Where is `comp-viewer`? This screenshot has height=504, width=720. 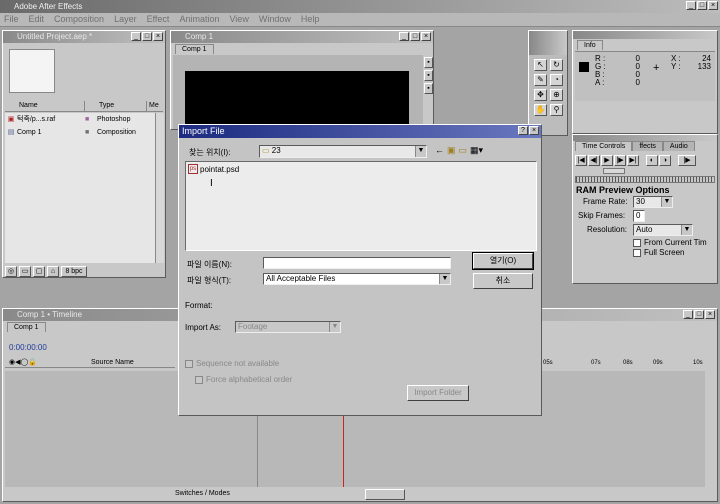 comp-viewer is located at coordinates (298, 92).